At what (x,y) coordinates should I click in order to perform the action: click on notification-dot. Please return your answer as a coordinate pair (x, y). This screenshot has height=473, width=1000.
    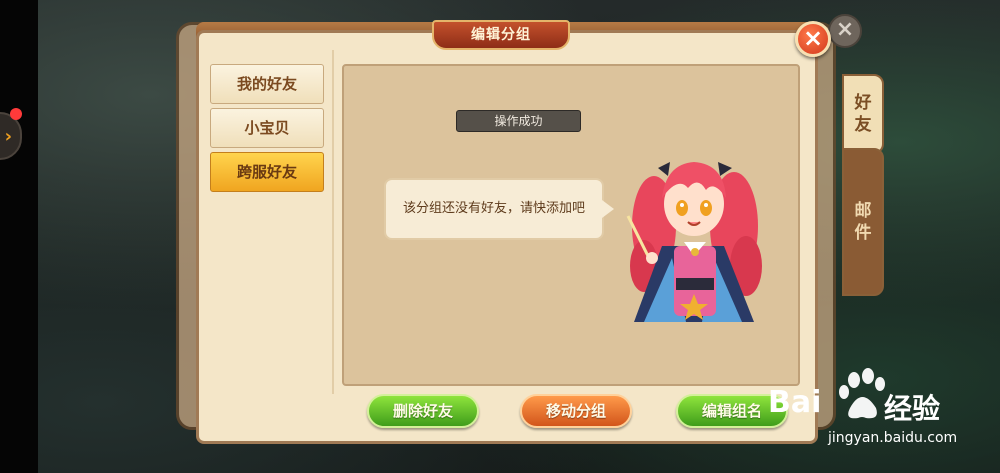
    Looking at the image, I should click on (16, 114).